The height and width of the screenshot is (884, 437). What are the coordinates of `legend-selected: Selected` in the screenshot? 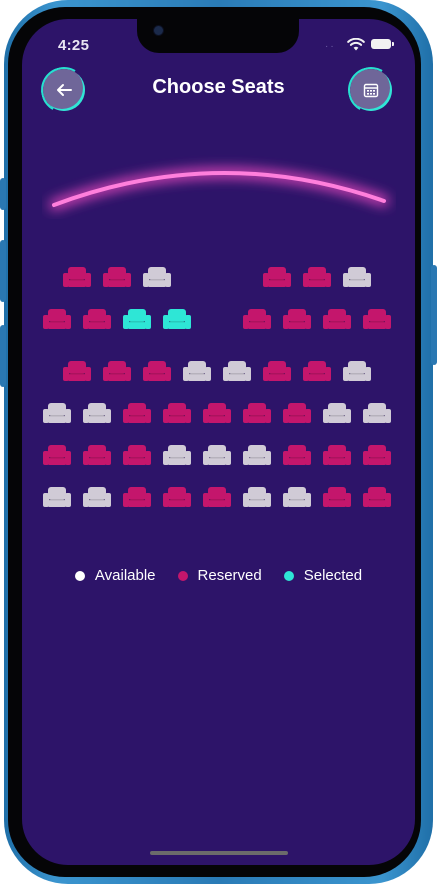 It's located at (323, 575).